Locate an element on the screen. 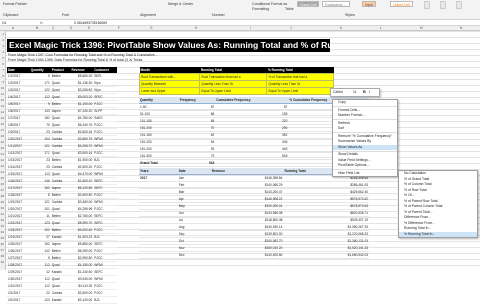 The image size is (480, 304). format-painter-button: Format Painter is located at coordinates (15, 4).